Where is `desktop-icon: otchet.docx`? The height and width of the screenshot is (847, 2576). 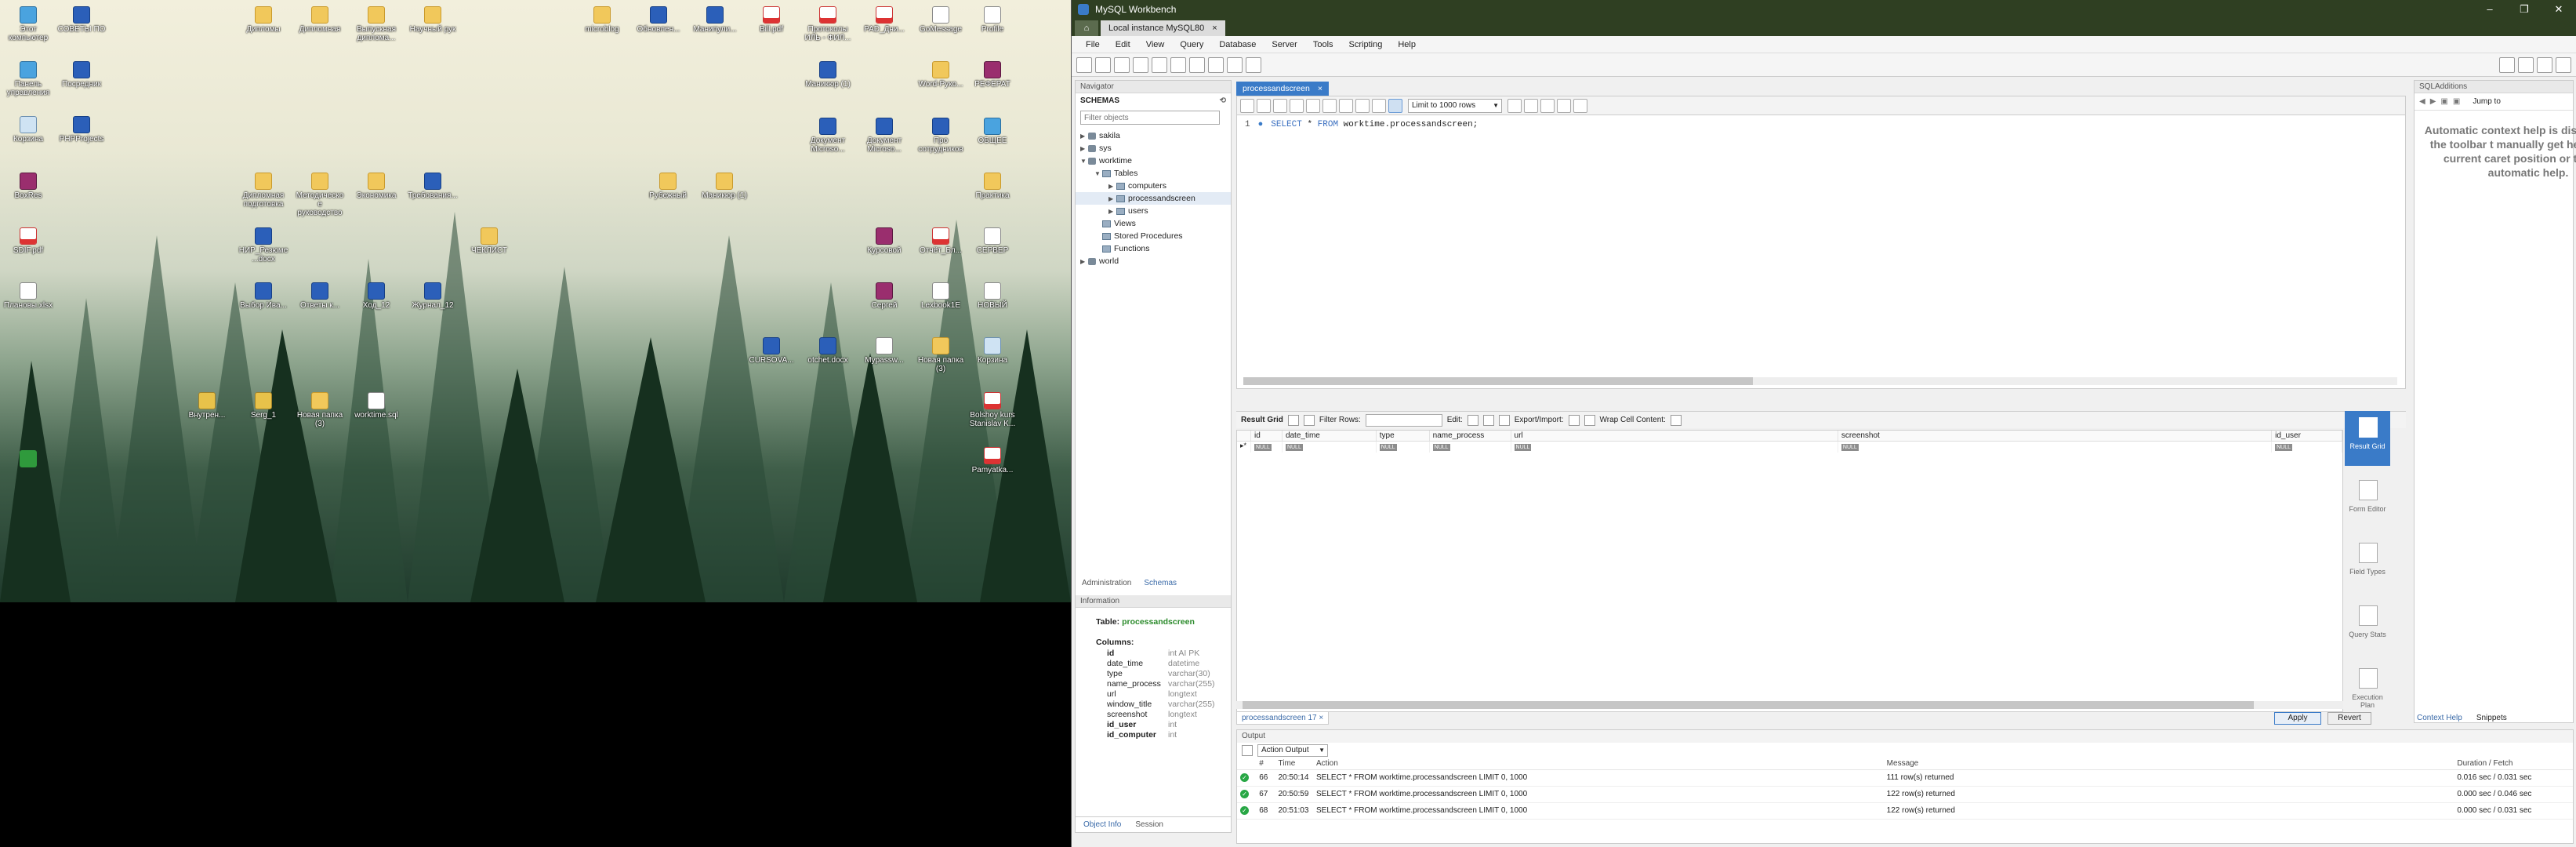 desktop-icon: otchet.docx is located at coordinates (828, 351).